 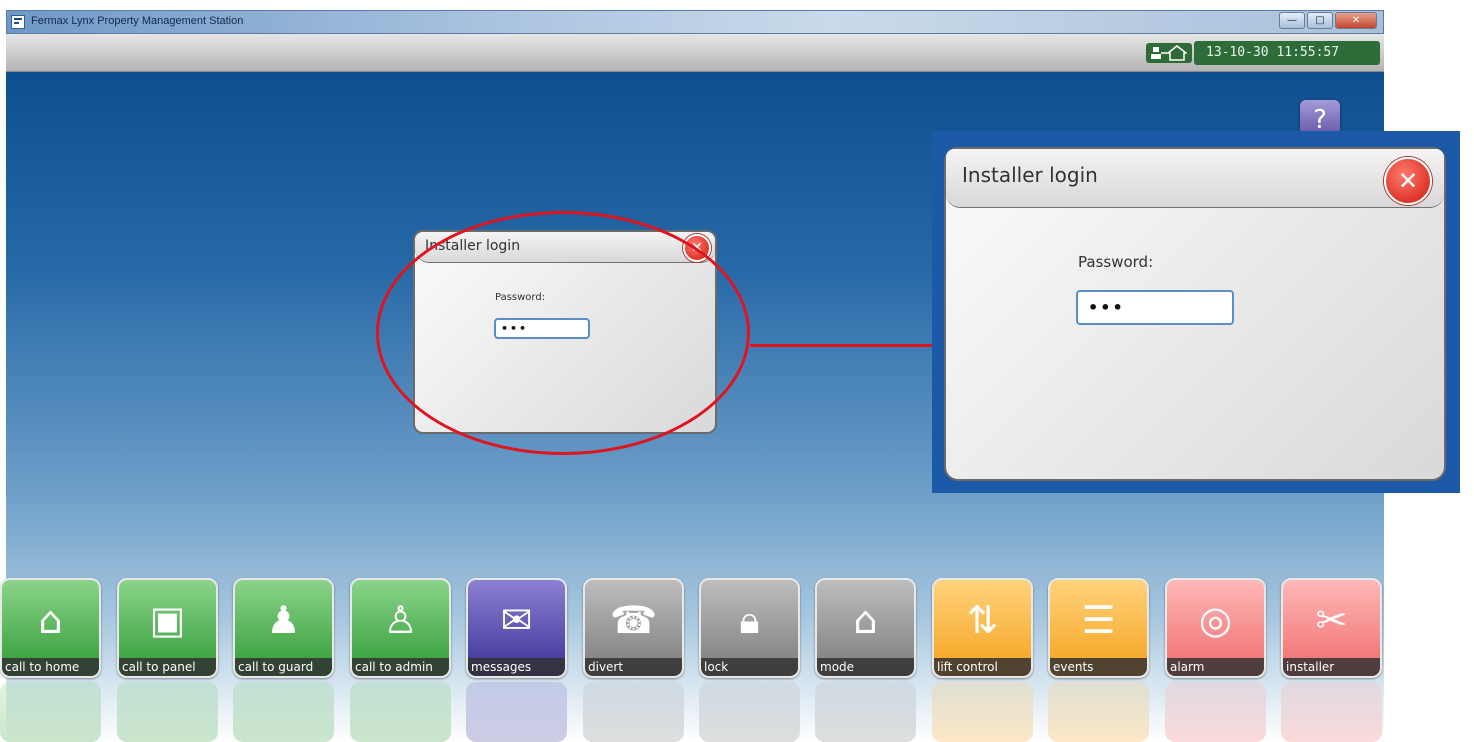 What do you see at coordinates (137, 21) in the screenshot?
I see `window-title: Fermax Lynx Property Management Station` at bounding box center [137, 21].